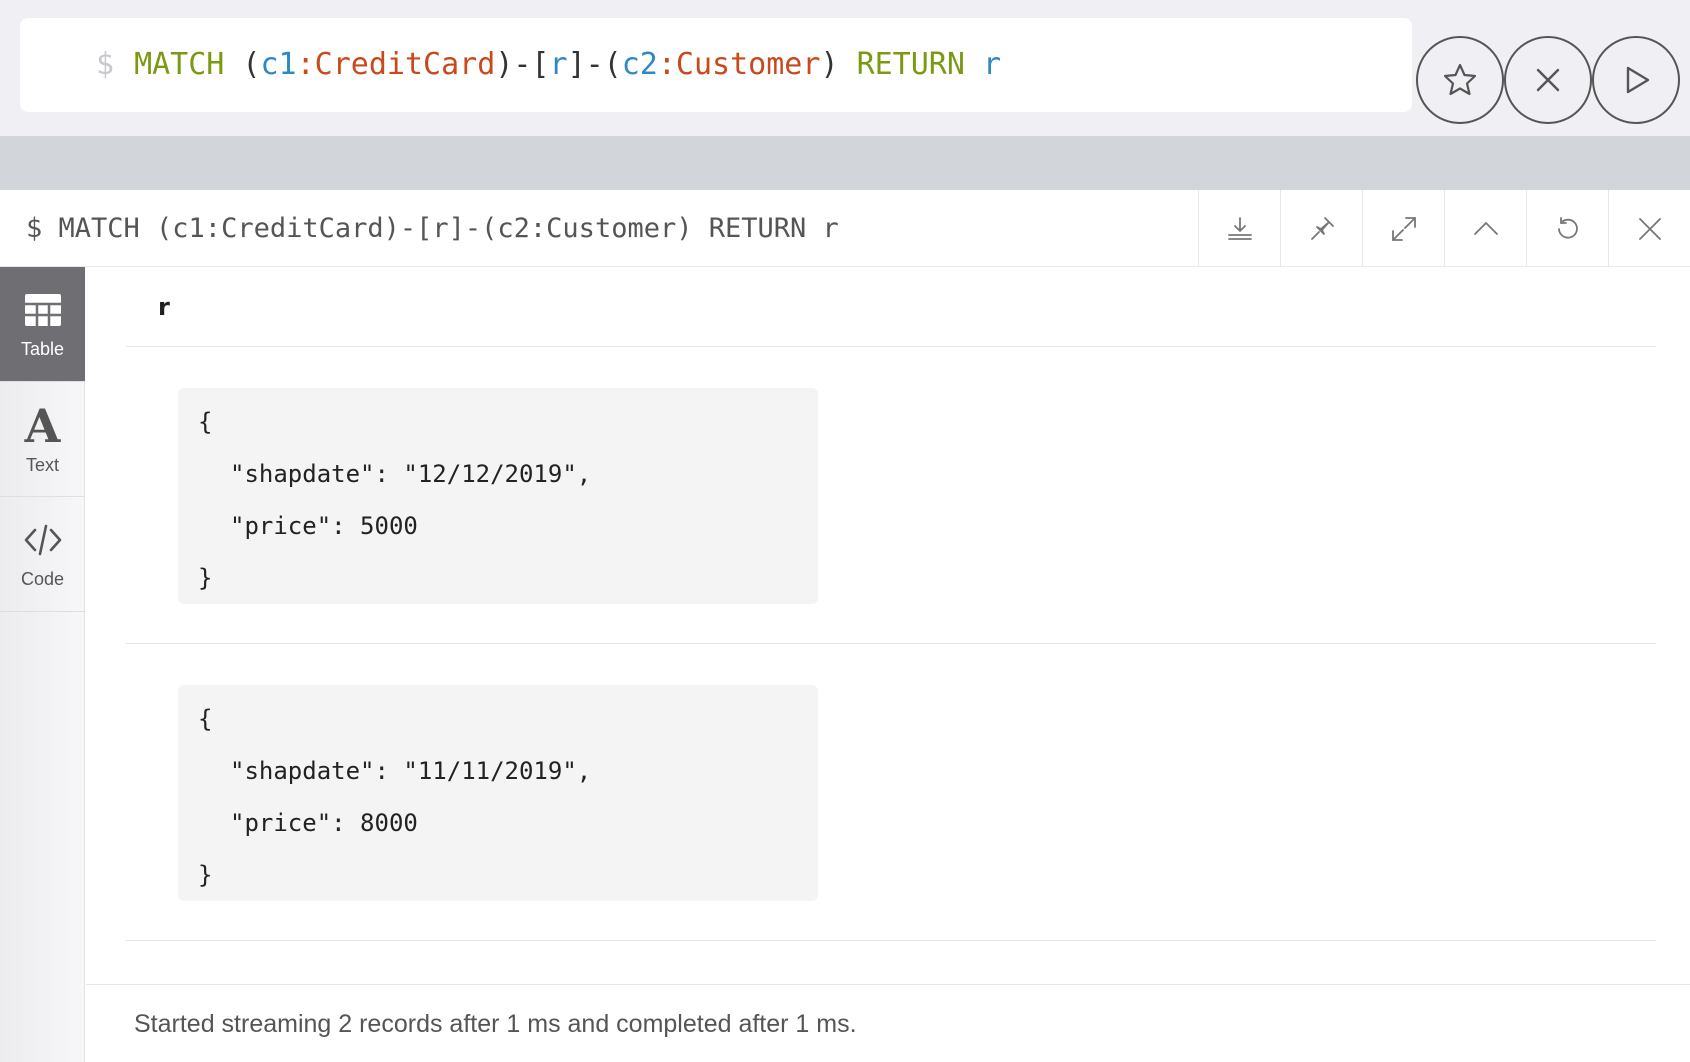 The image size is (1690, 1062). I want to click on table-icon, so click(42, 309).